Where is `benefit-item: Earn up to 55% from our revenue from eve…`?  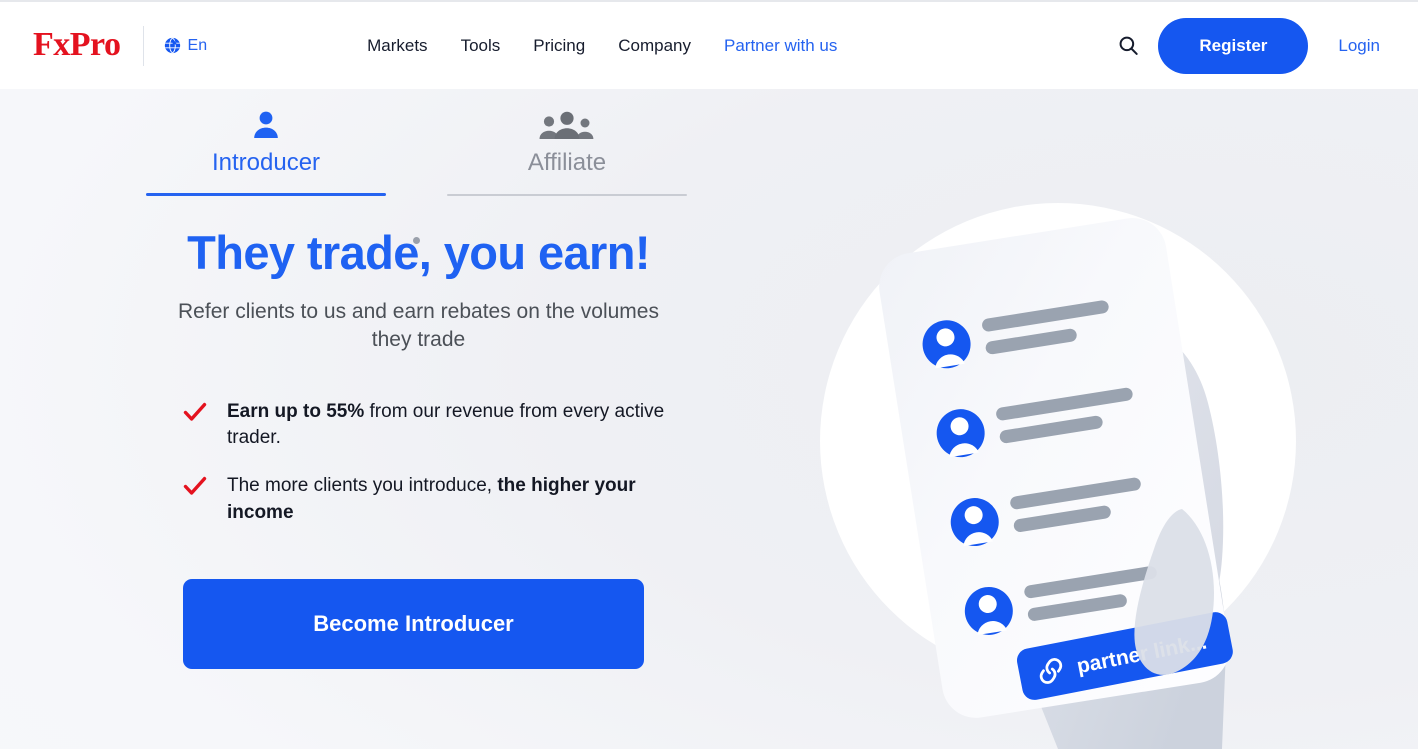
benefit-item: Earn up to 55% from our revenue from eve… is located at coordinates (437, 425).